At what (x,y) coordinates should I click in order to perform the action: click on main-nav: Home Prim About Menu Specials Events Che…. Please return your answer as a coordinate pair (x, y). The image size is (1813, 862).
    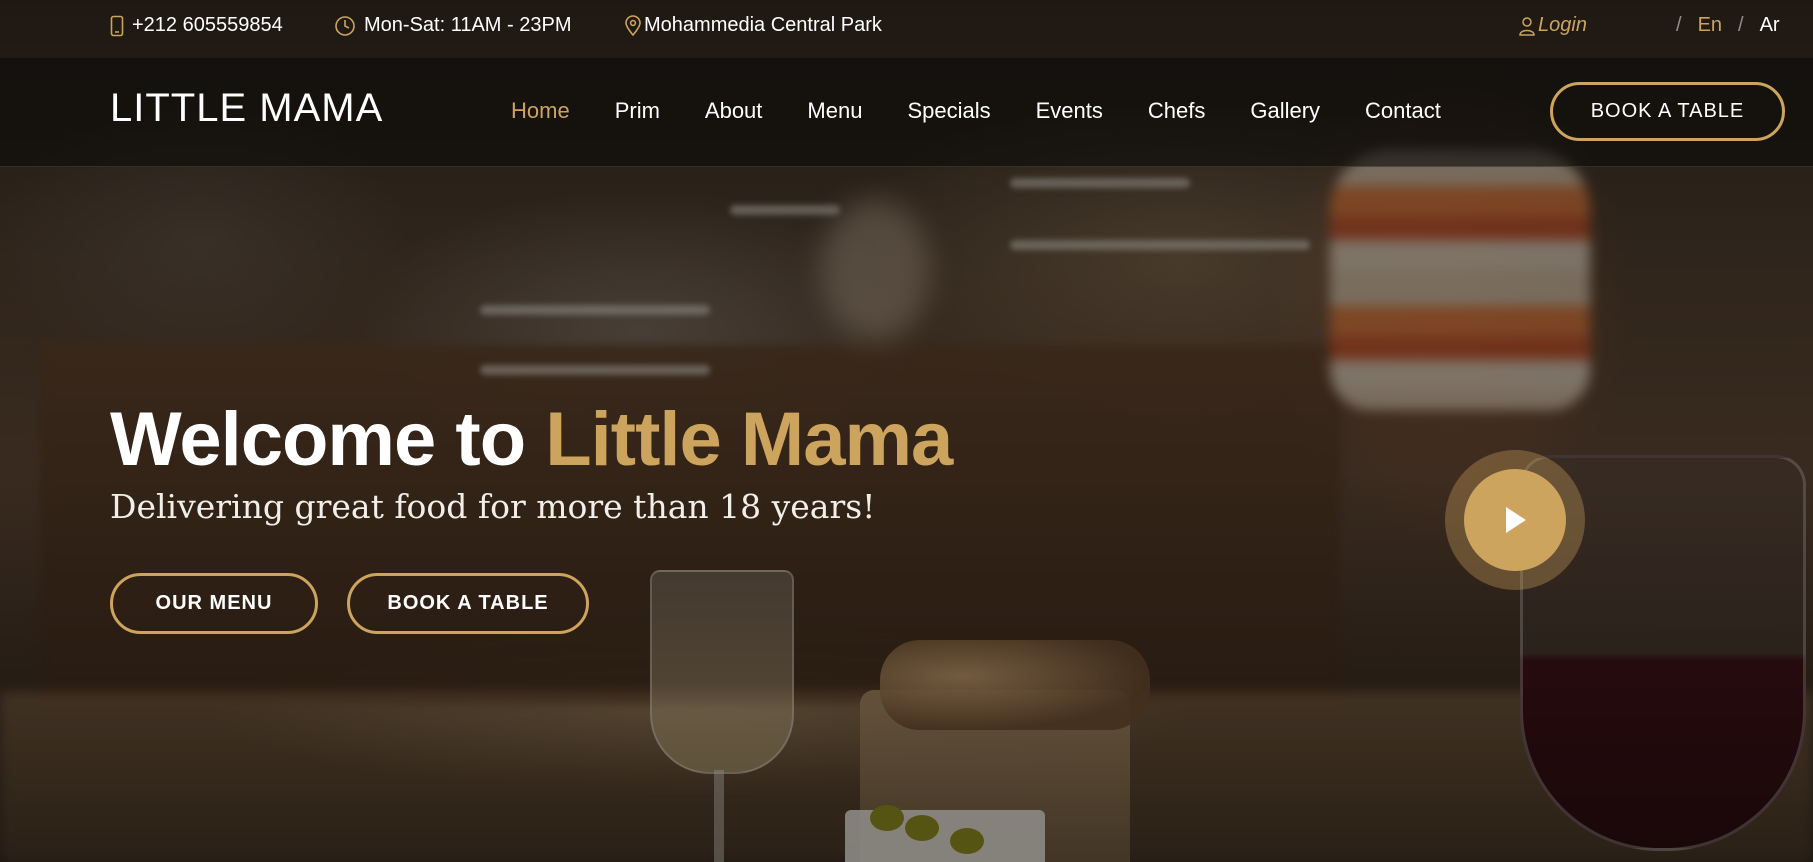
    Looking at the image, I should click on (998, 111).